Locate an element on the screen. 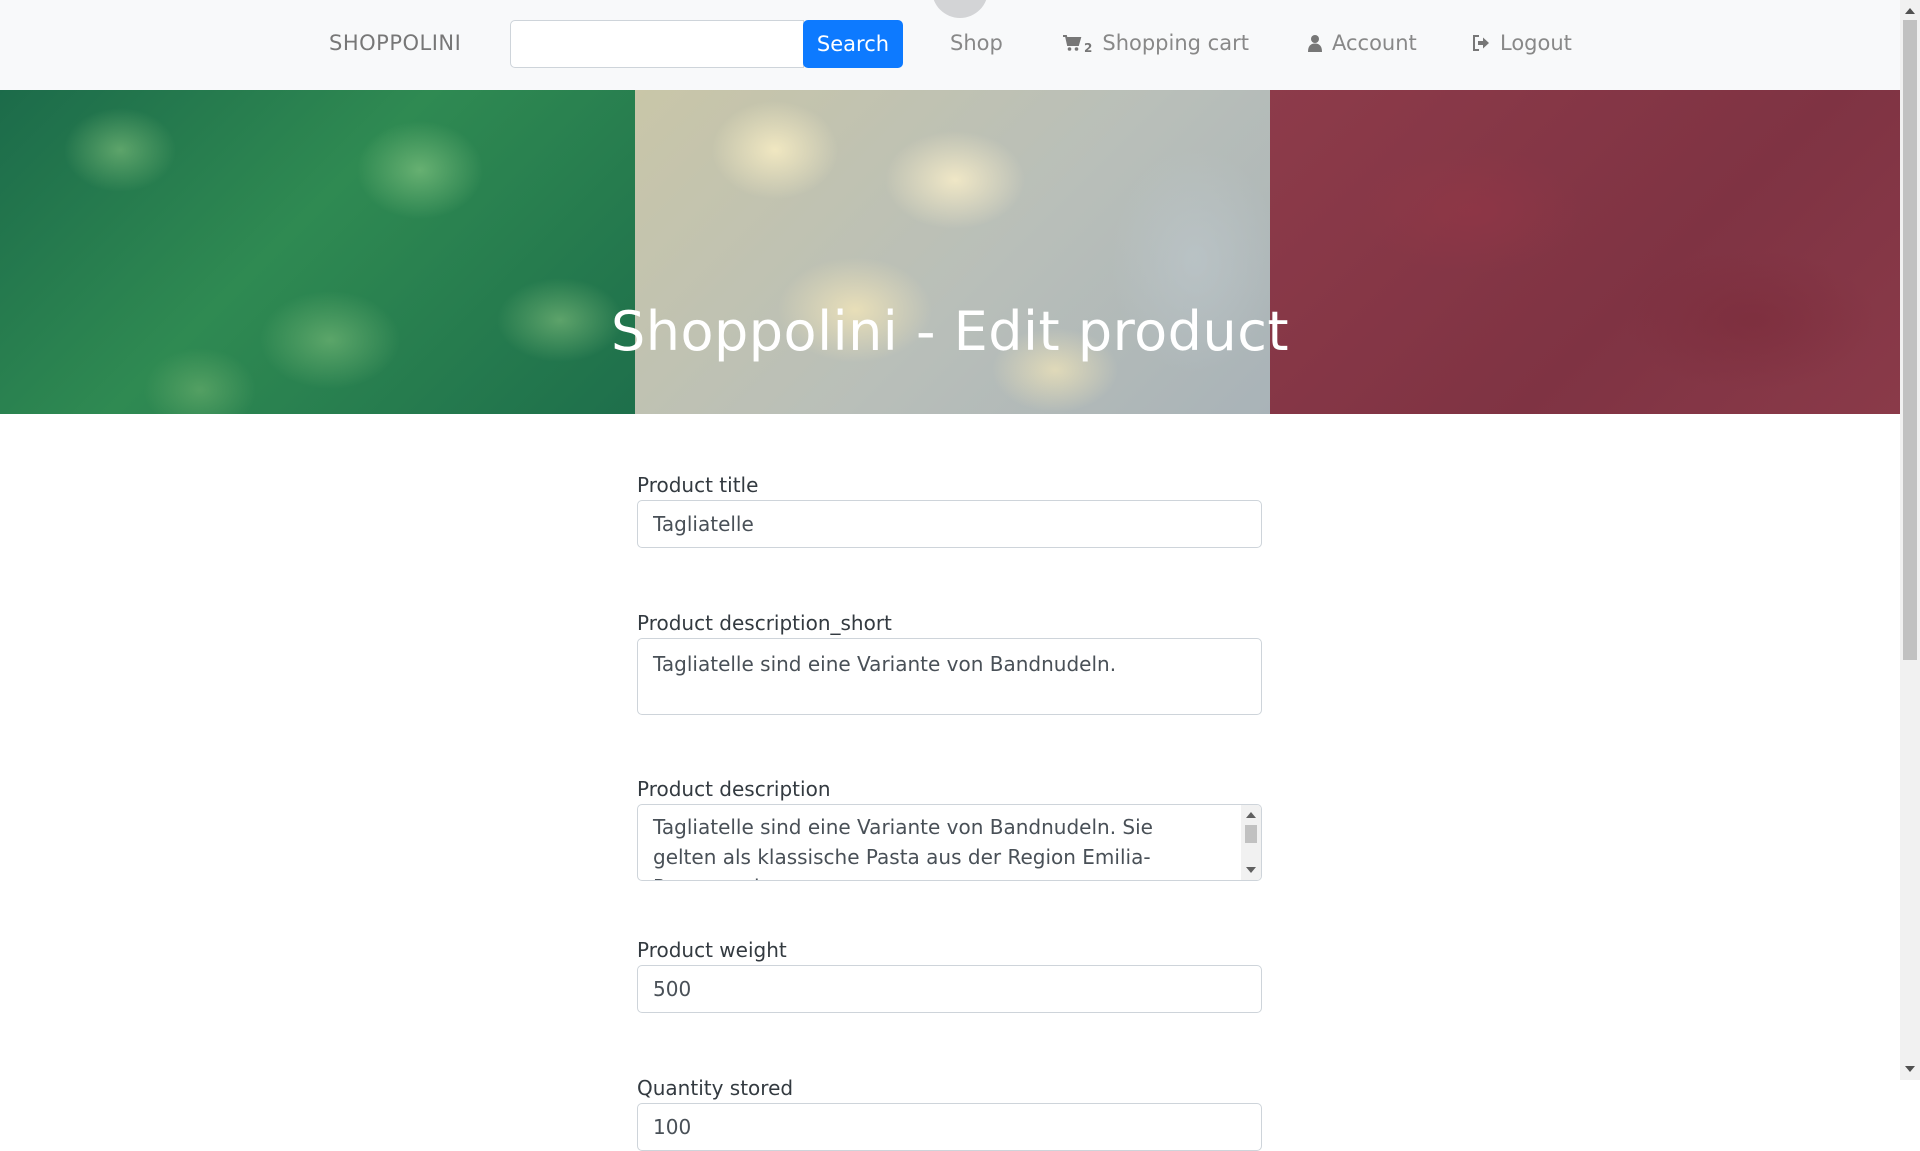 The width and height of the screenshot is (1920, 1151). description-scrollbar is located at coordinates (1251, 842).